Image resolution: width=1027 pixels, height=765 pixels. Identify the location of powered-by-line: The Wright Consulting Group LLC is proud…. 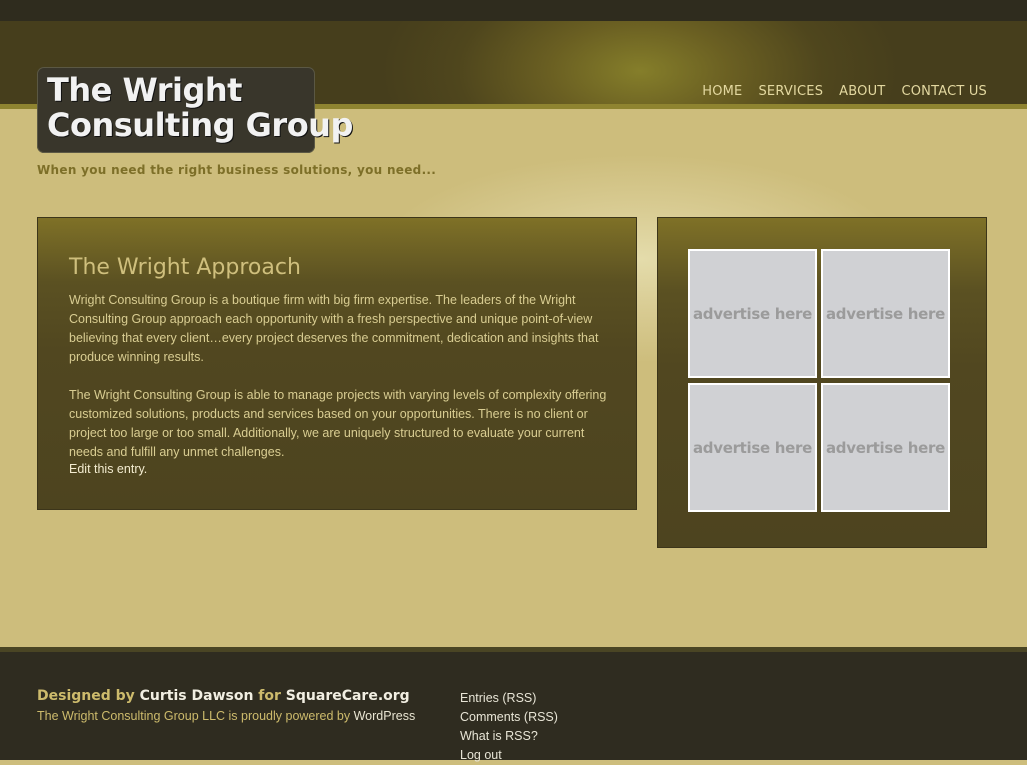
(226, 716).